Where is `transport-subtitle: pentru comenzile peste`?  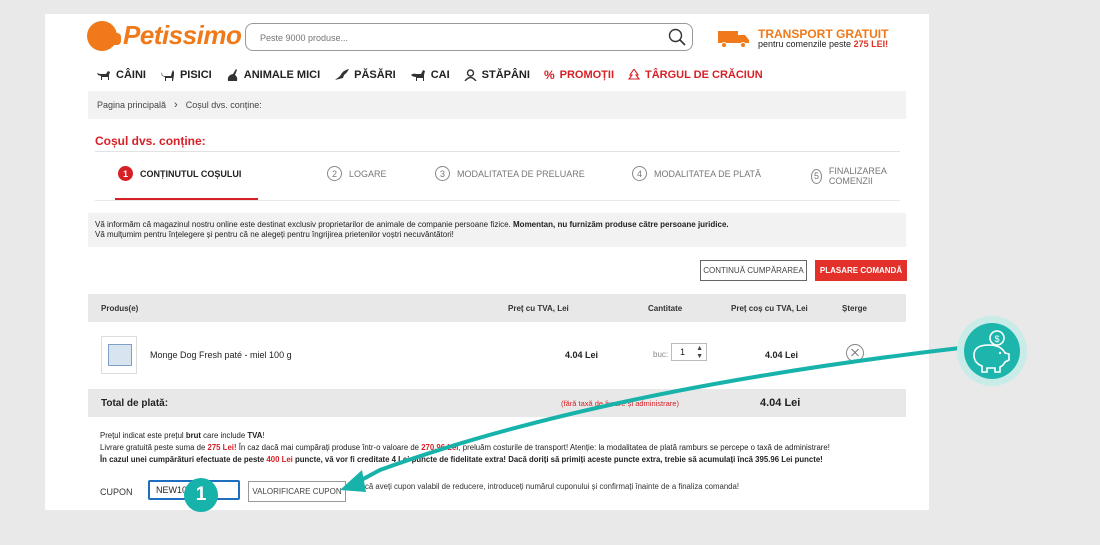 transport-subtitle: pentru comenzile peste is located at coordinates (805, 44).